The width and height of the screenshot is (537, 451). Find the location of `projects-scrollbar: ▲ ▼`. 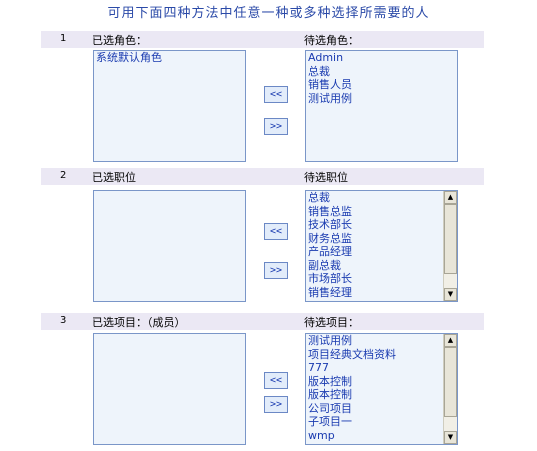

projects-scrollbar: ▲ ▼ is located at coordinates (450, 389).